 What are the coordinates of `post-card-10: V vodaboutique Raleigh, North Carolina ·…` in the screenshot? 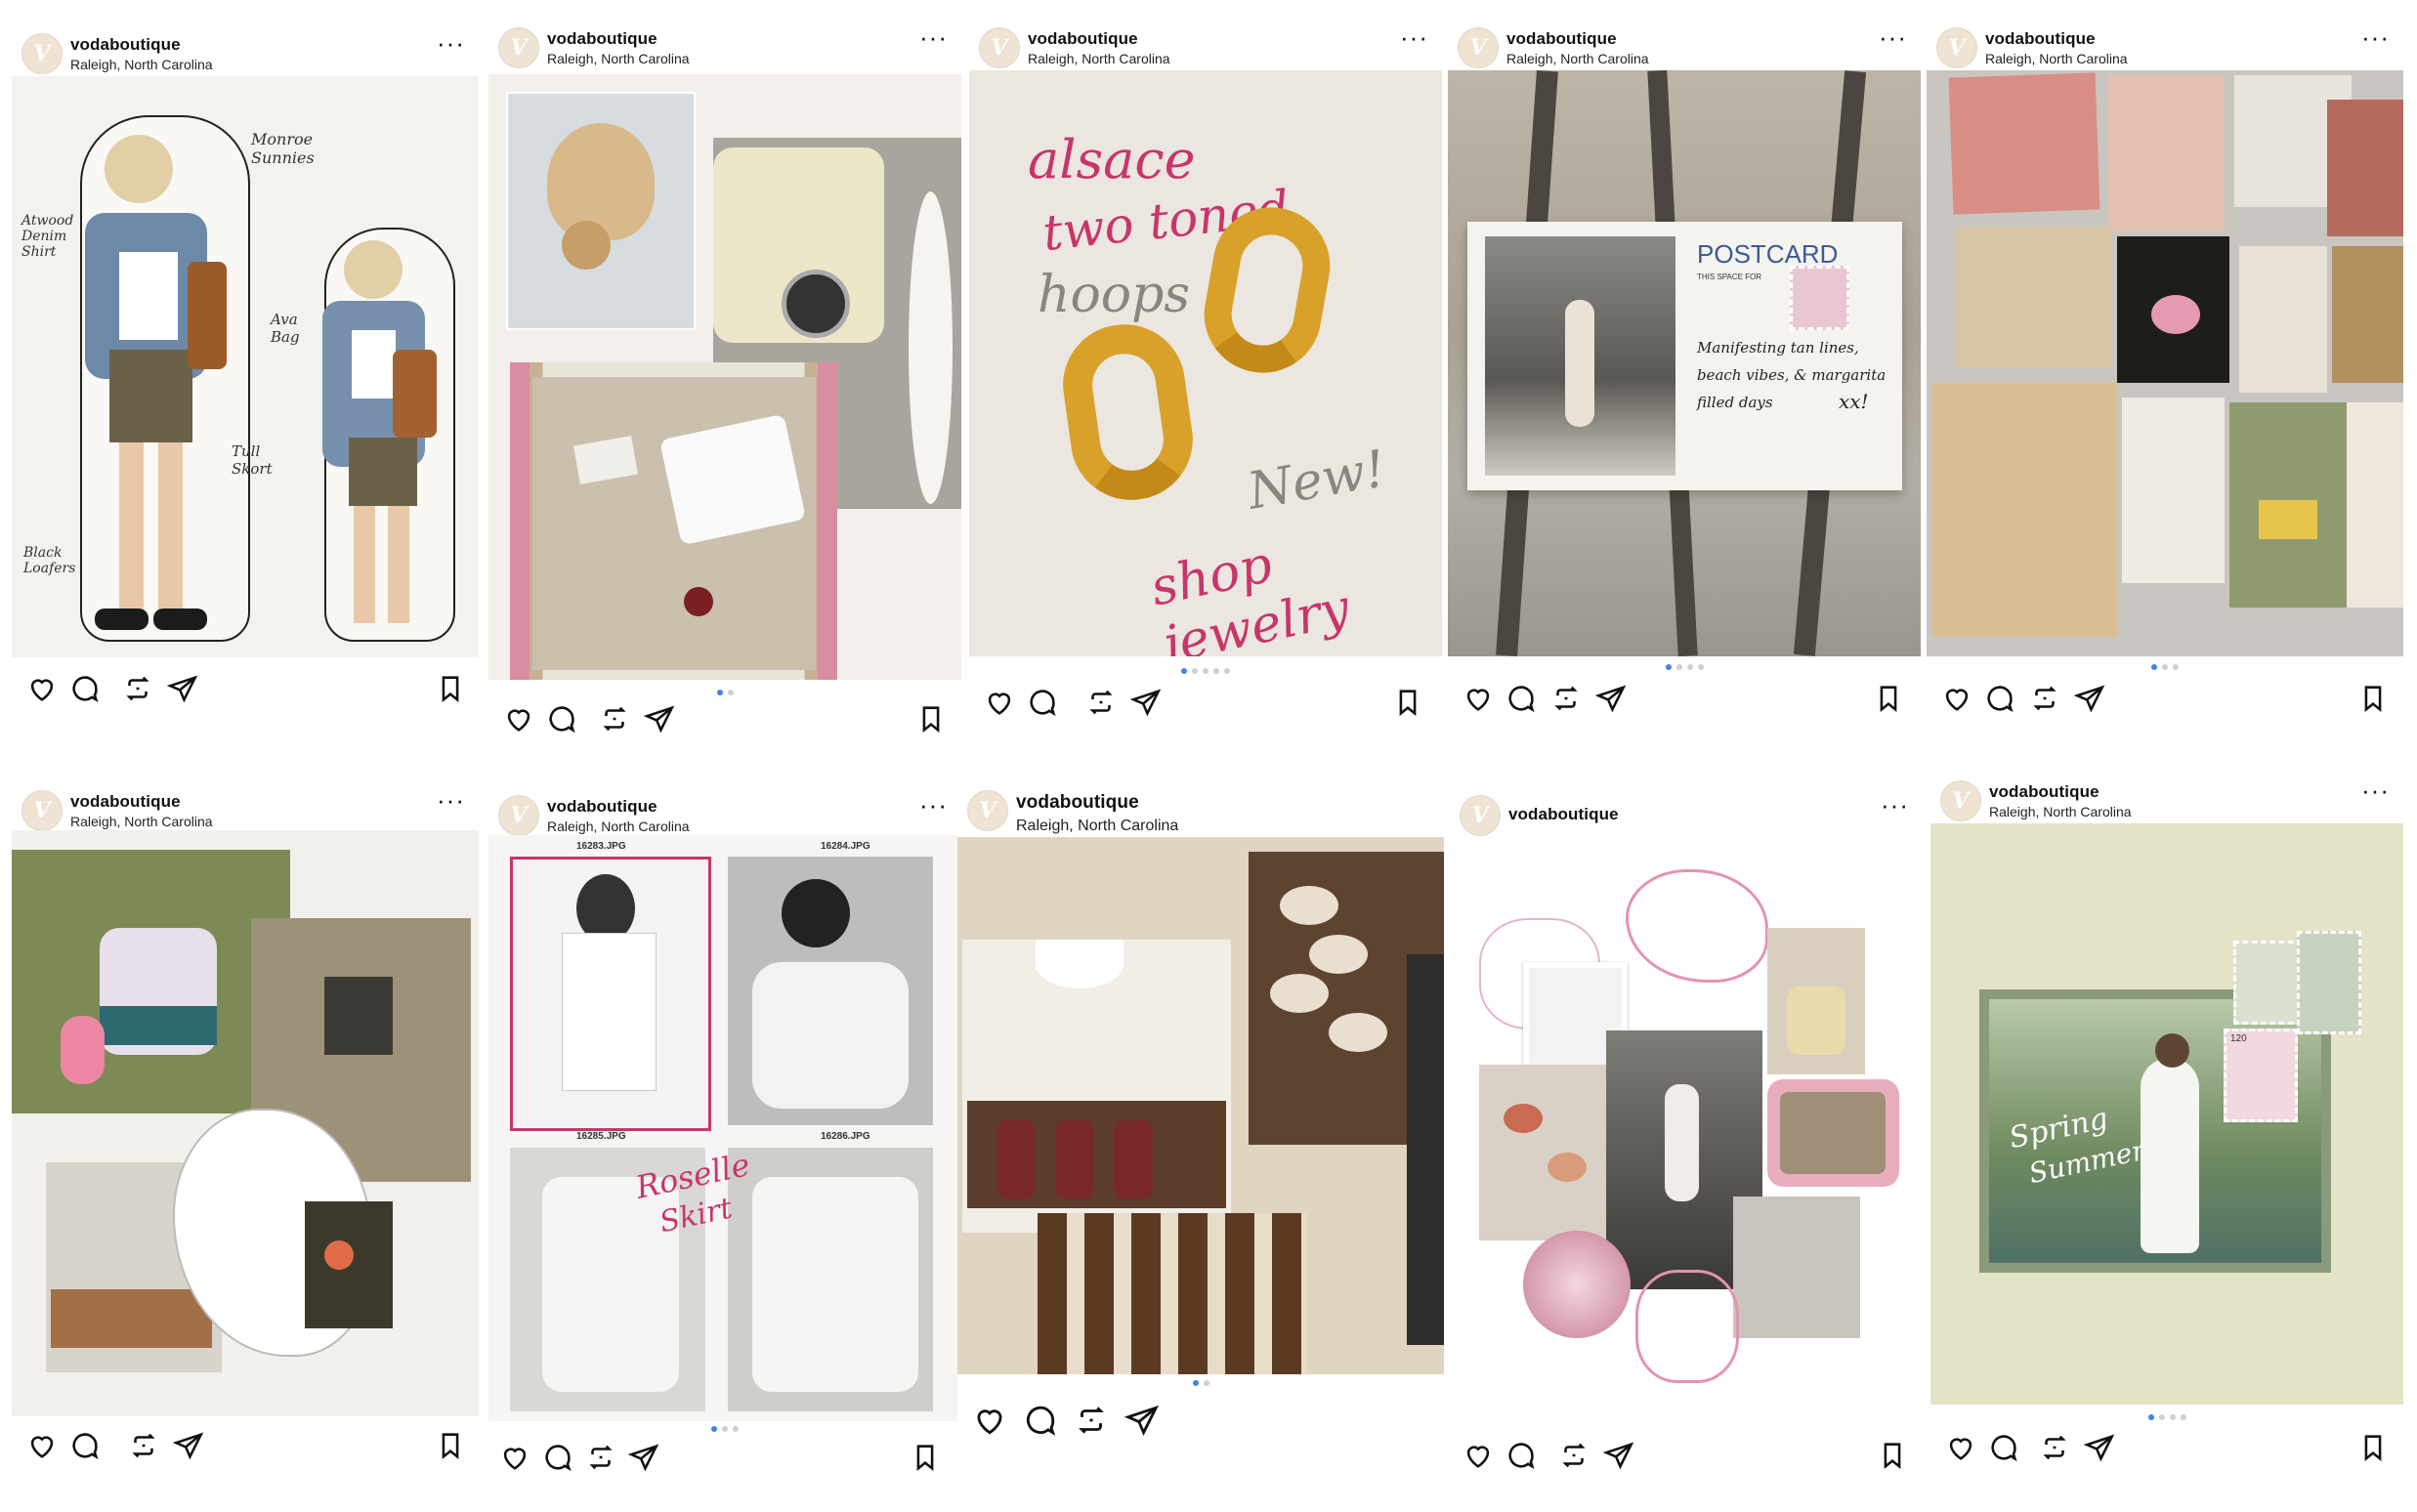 It's located at (2166, 1118).